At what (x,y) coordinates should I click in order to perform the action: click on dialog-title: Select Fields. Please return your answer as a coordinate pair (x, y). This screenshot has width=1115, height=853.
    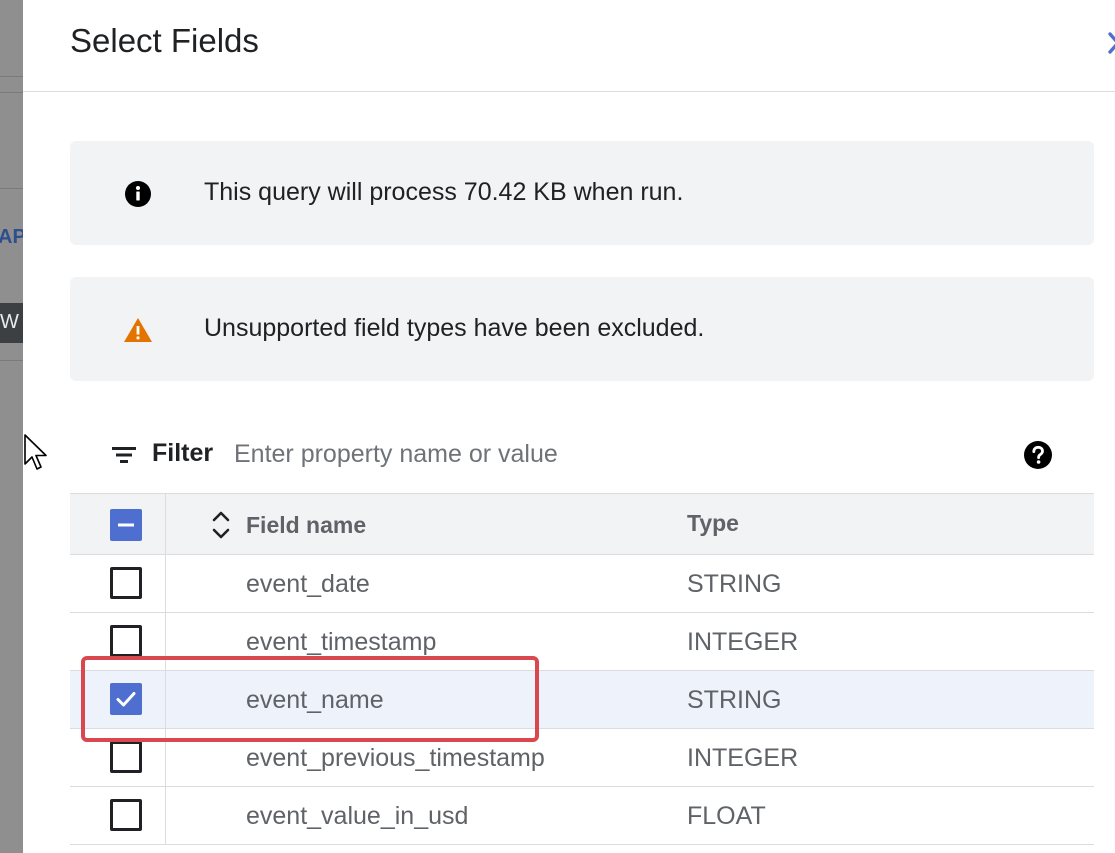
    Looking at the image, I should click on (164, 40).